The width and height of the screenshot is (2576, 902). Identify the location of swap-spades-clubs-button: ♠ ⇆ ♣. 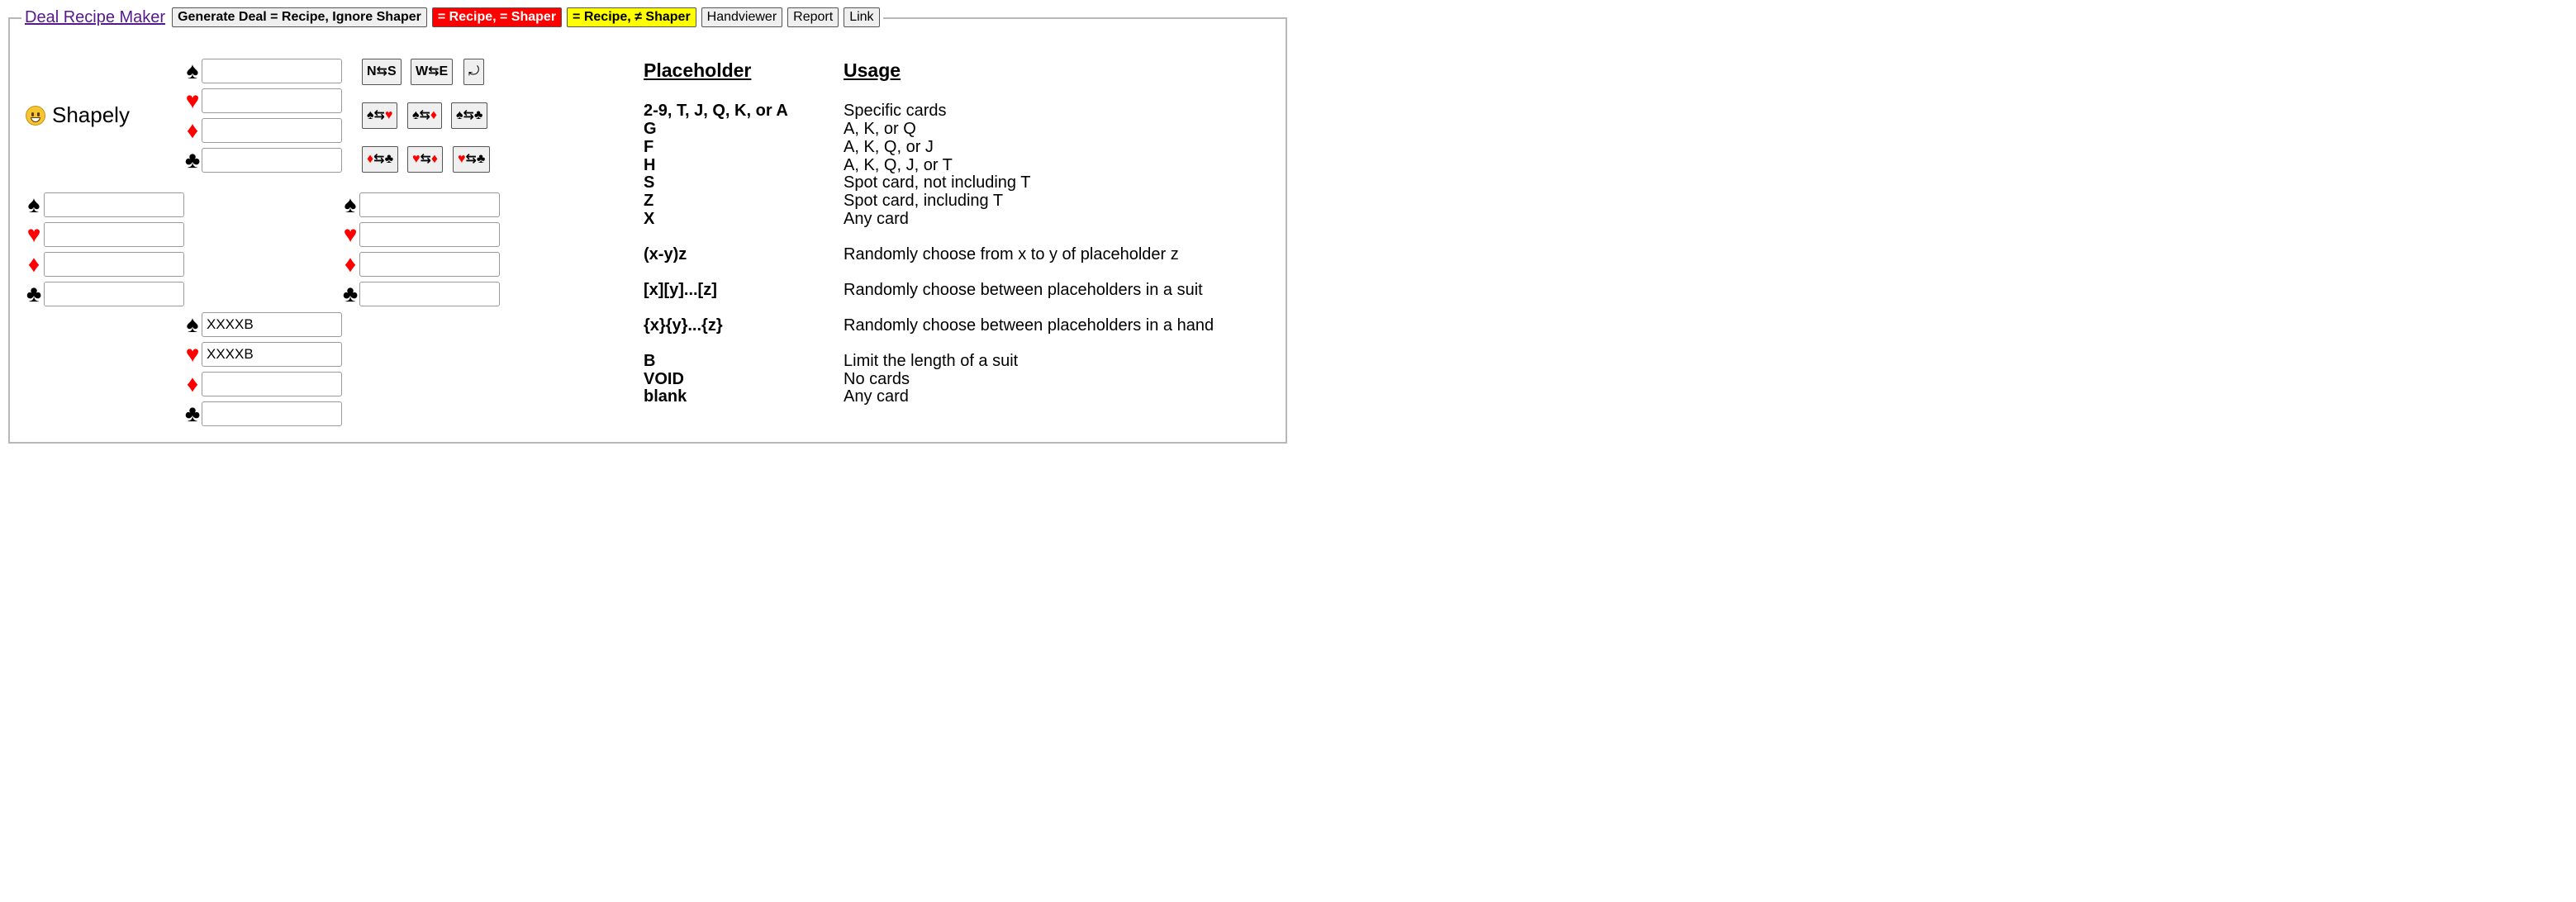
(469, 115).